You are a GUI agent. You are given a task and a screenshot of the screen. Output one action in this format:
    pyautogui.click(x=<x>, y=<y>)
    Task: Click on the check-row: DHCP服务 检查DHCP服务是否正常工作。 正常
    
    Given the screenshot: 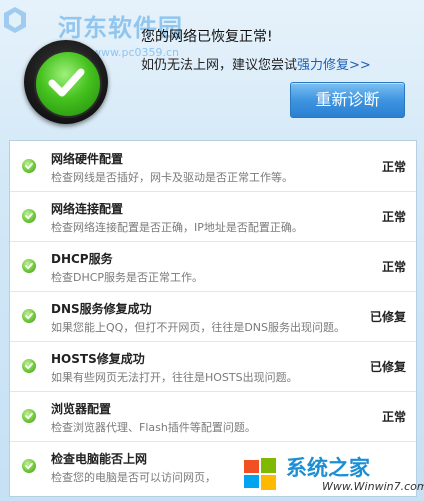 What is the action you would take?
    pyautogui.click(x=213, y=266)
    